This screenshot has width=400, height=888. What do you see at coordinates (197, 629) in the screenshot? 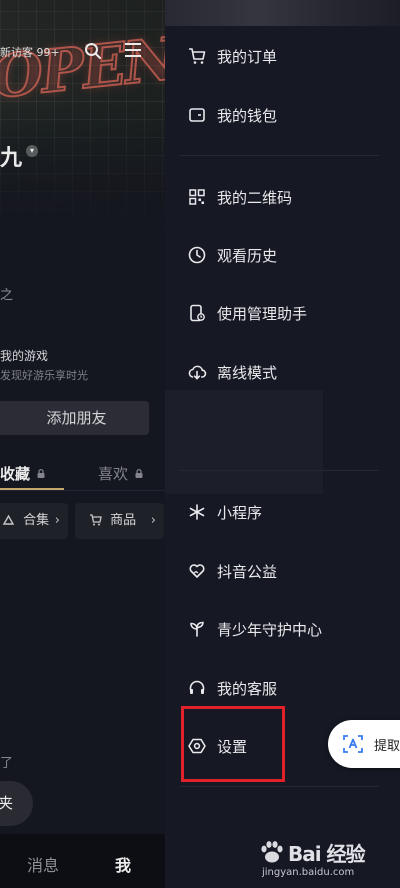
I see `sprout-icon` at bounding box center [197, 629].